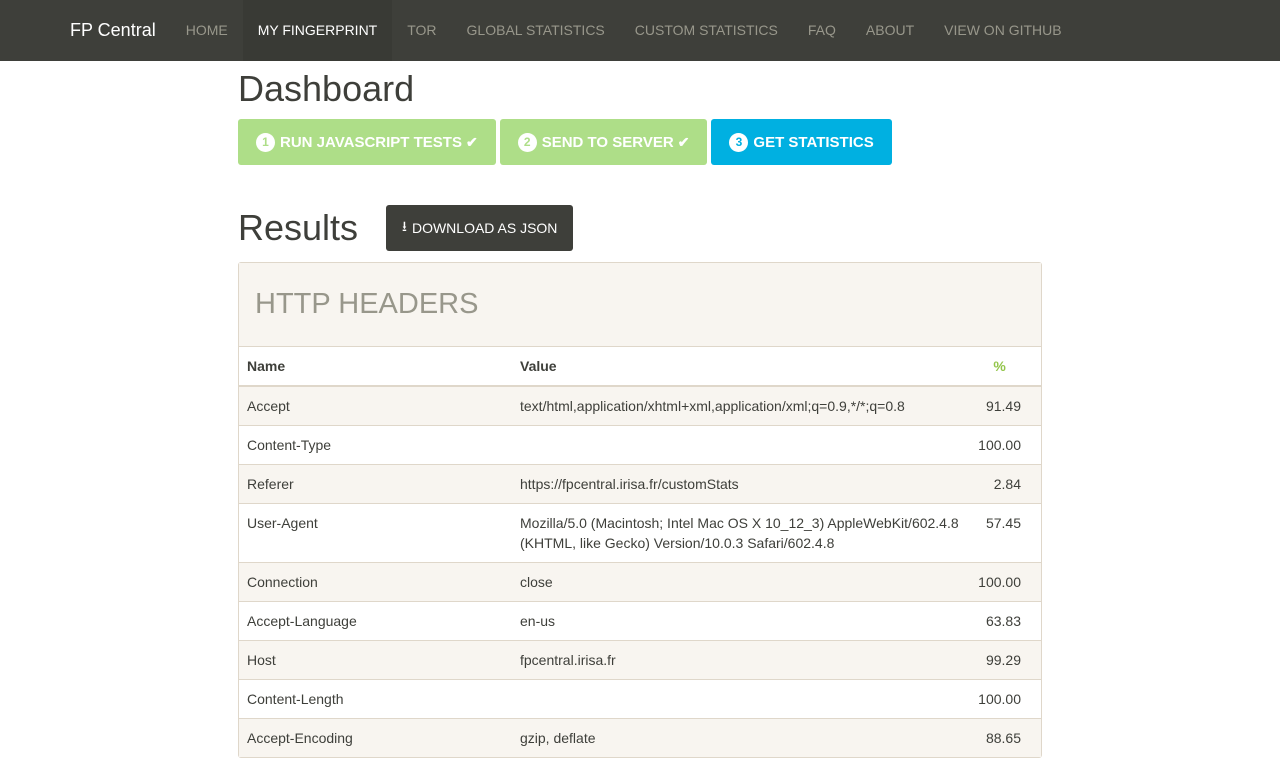 Image resolution: width=1280 pixels, height=758 pixels. I want to click on header-value: gzip, deflate, so click(741, 737).